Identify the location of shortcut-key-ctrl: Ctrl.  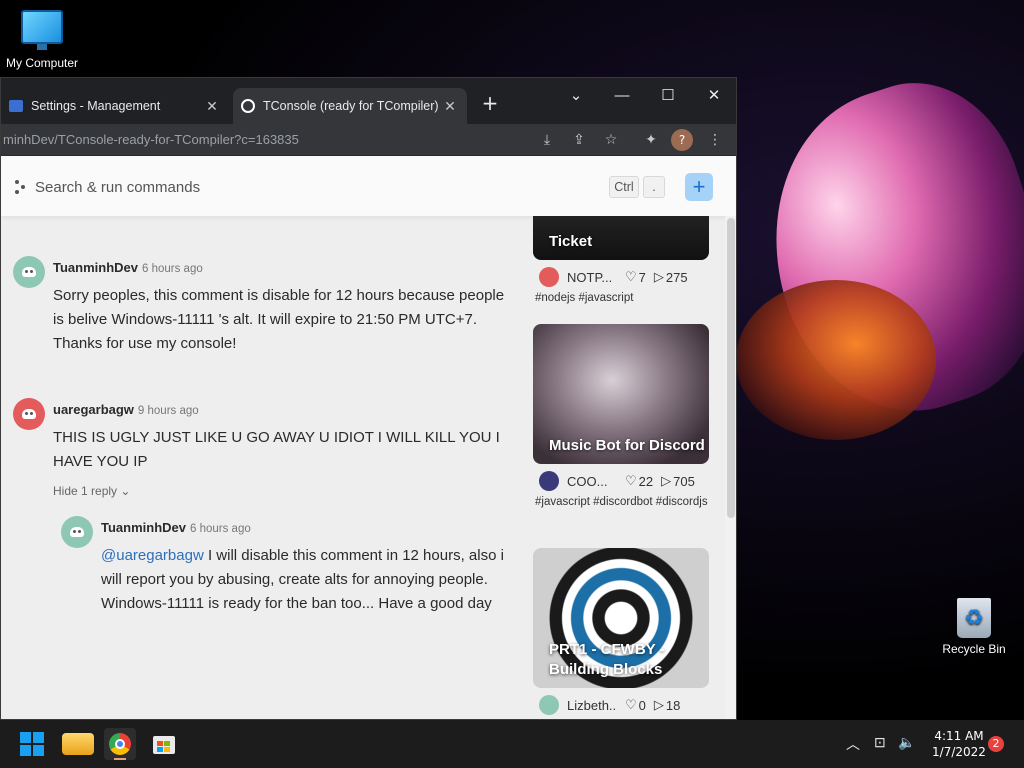
(624, 187).